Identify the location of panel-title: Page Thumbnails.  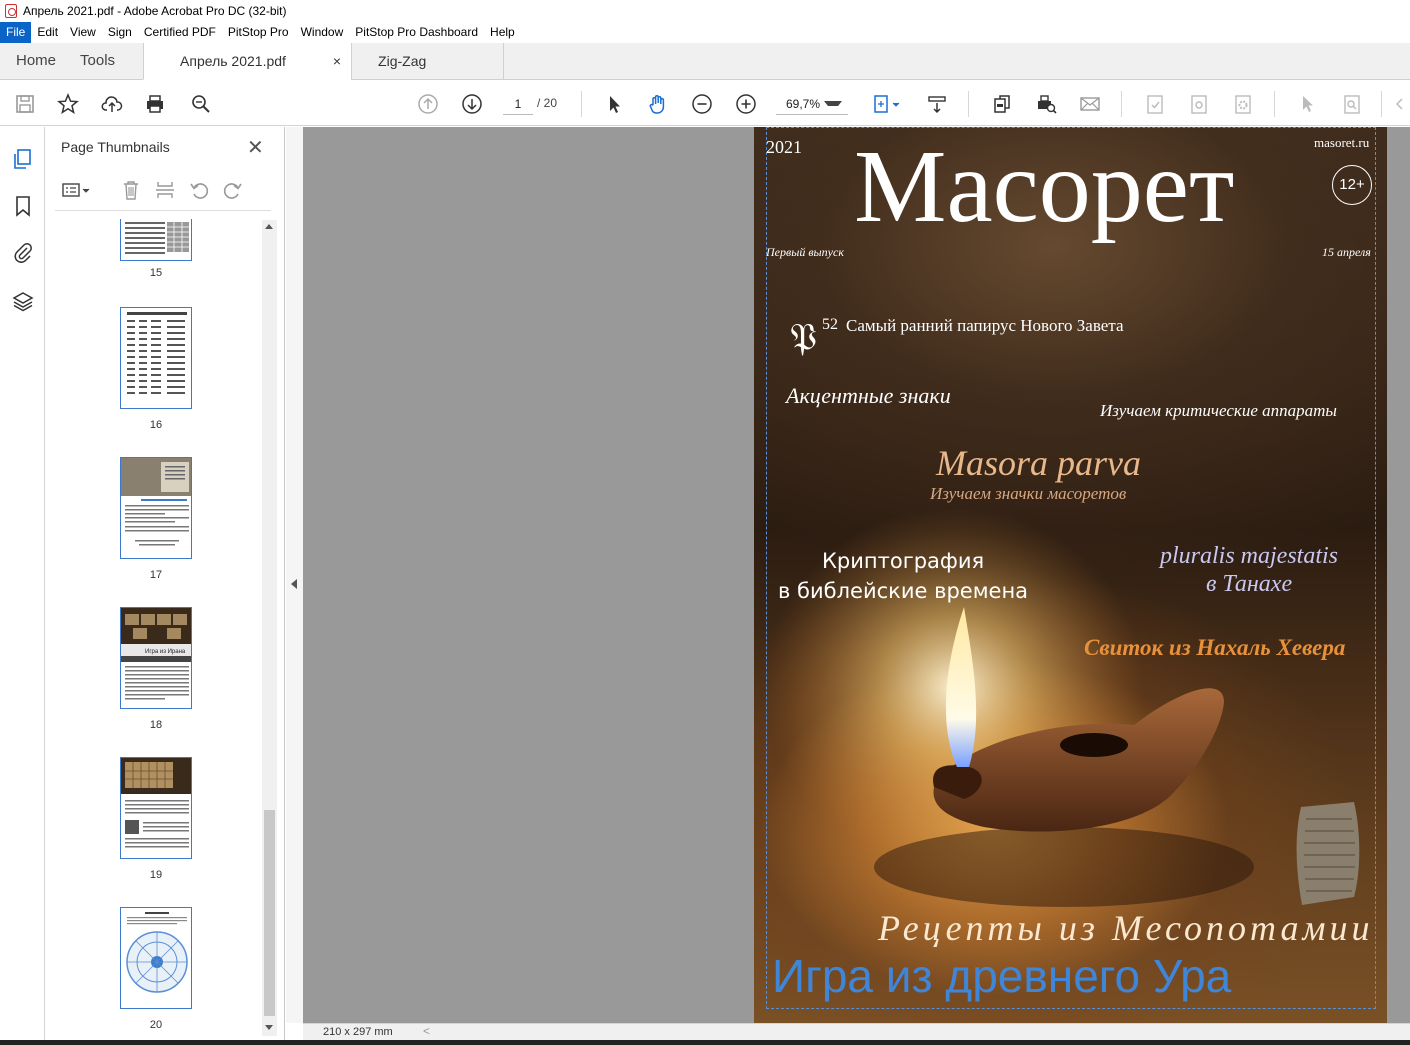
(115, 147).